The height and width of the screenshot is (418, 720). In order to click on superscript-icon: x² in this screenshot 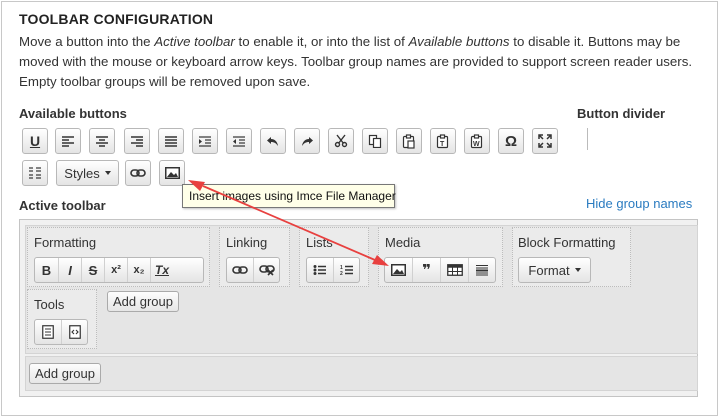, I will do `click(116, 270)`.